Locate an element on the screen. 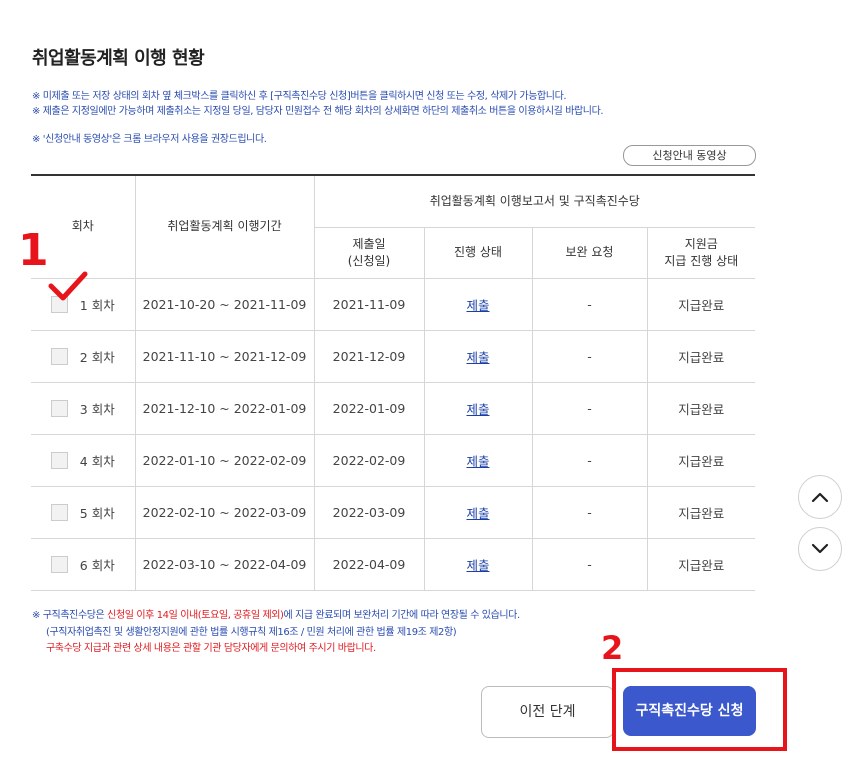 The image size is (864, 765). chevron-up-icon is located at coordinates (820, 497).